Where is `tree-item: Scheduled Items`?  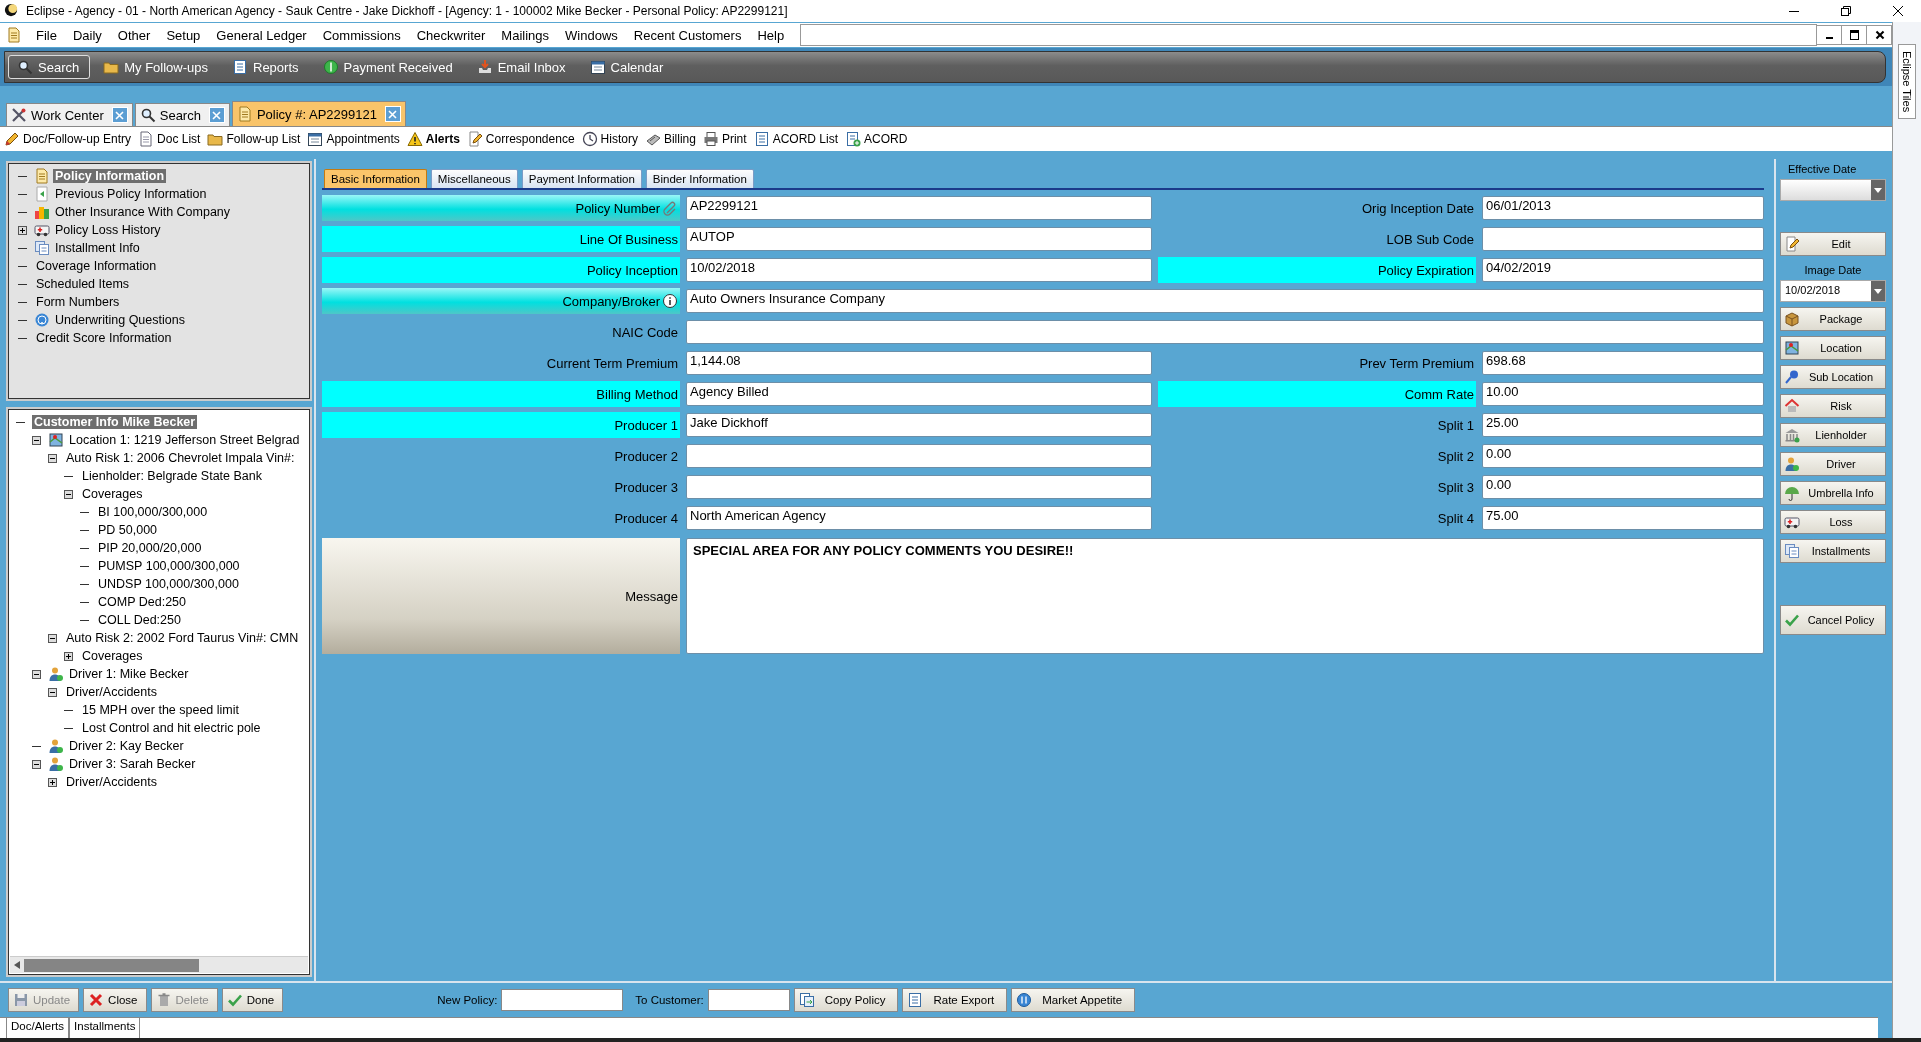 tree-item: Scheduled Items is located at coordinates (83, 284).